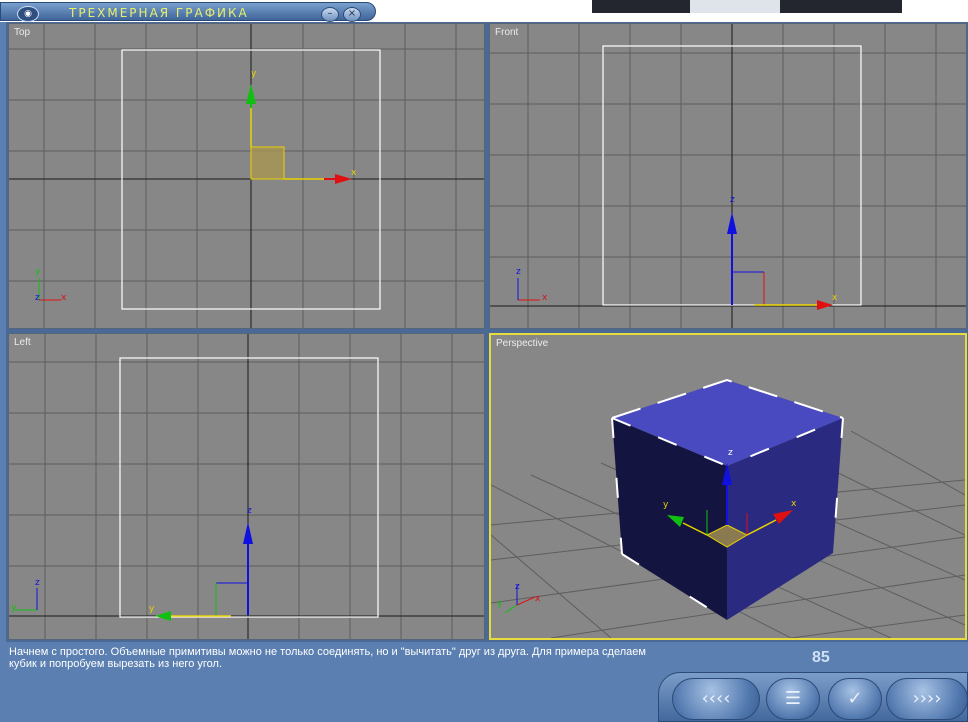 The width and height of the screenshot is (968, 722). What do you see at coordinates (927, 699) in the screenshot?
I see `forward-icon: ››››` at bounding box center [927, 699].